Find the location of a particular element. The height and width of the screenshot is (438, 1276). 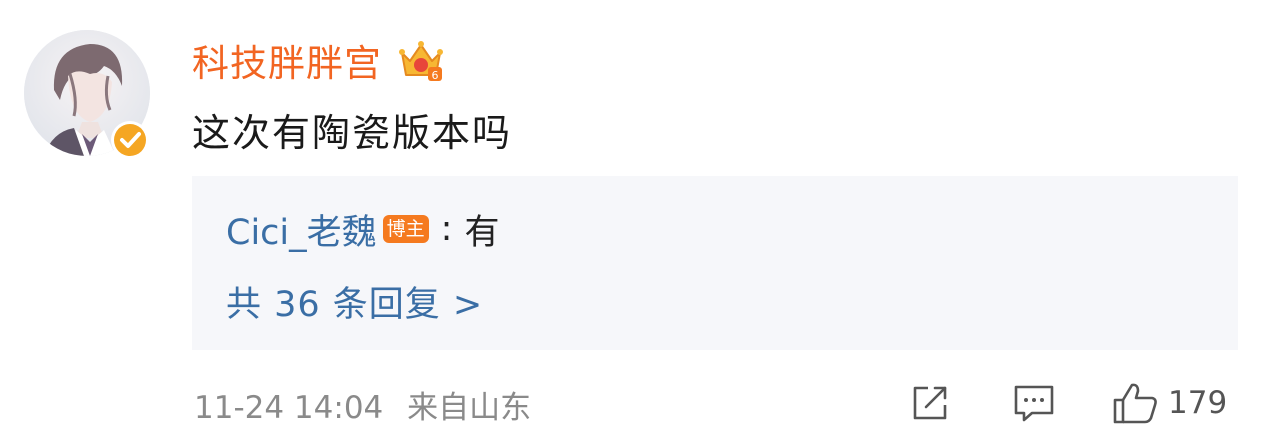

reply-line: Cici_老魏 博主 : 有 is located at coordinates (362, 229).